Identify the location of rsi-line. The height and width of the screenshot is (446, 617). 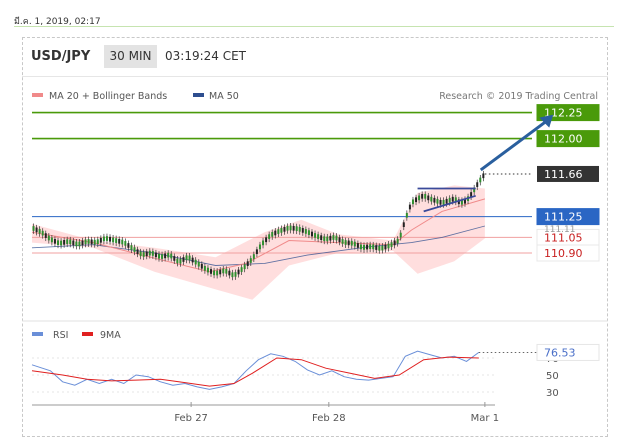
(255, 370).